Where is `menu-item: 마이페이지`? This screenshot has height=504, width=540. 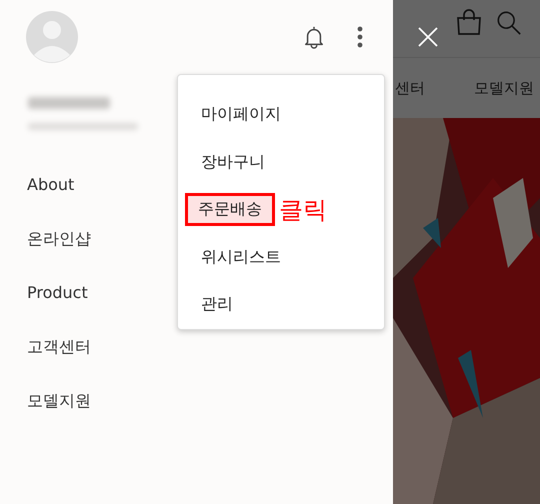 menu-item: 마이페이지 is located at coordinates (241, 114).